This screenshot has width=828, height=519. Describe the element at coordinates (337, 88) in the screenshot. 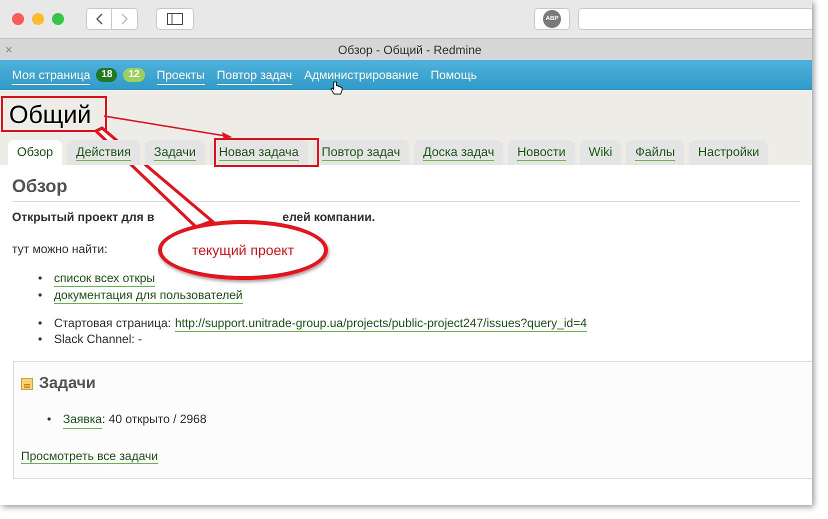

I see `hand-cursor-icon` at that location.